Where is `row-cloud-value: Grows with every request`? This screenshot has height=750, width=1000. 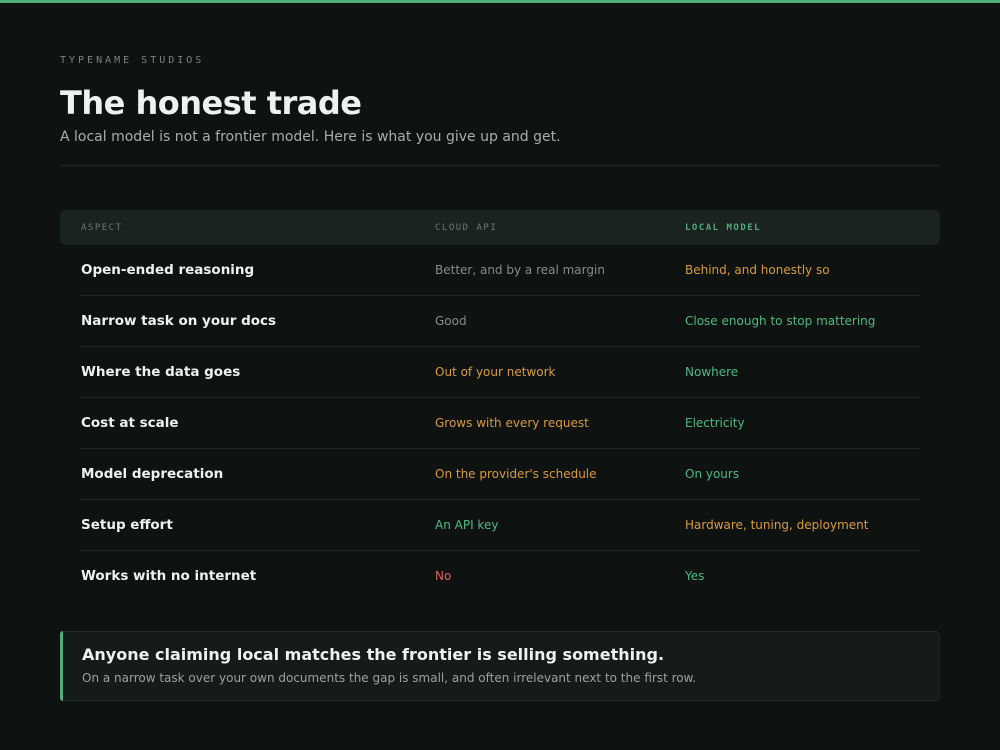
row-cloud-value: Grows with every request is located at coordinates (512, 423).